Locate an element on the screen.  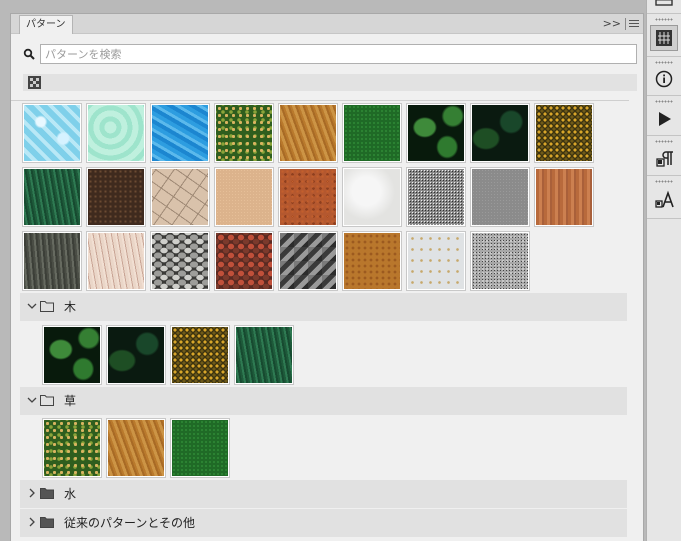
tab-bar-divider is located at coordinates (625, 24).